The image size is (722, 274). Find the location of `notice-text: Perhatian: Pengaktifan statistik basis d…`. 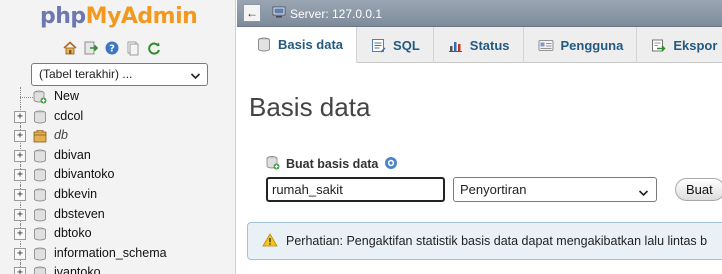

notice-text: Perhatian: Pengaktifan statistik basis d… is located at coordinates (497, 241).